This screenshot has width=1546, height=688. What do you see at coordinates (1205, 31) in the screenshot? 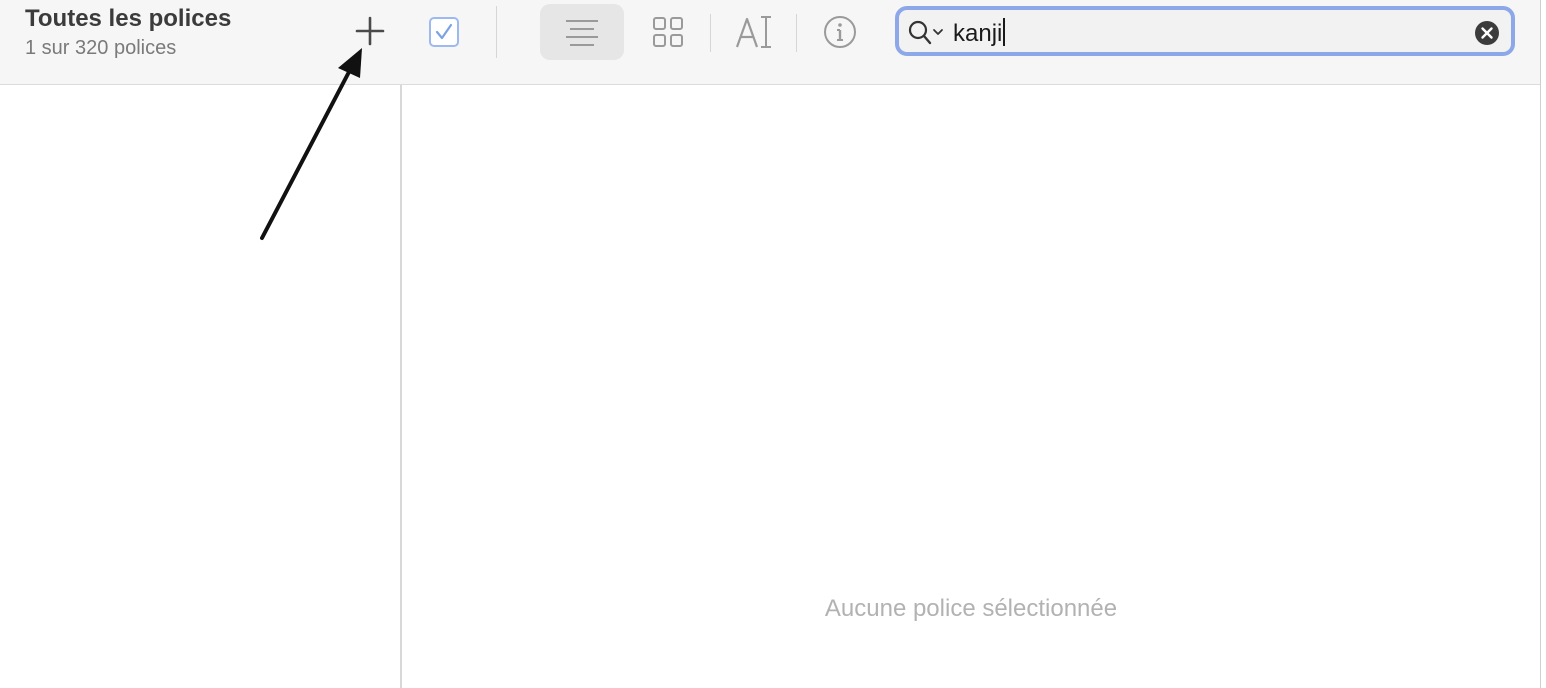
I see `search-input: kanji` at bounding box center [1205, 31].